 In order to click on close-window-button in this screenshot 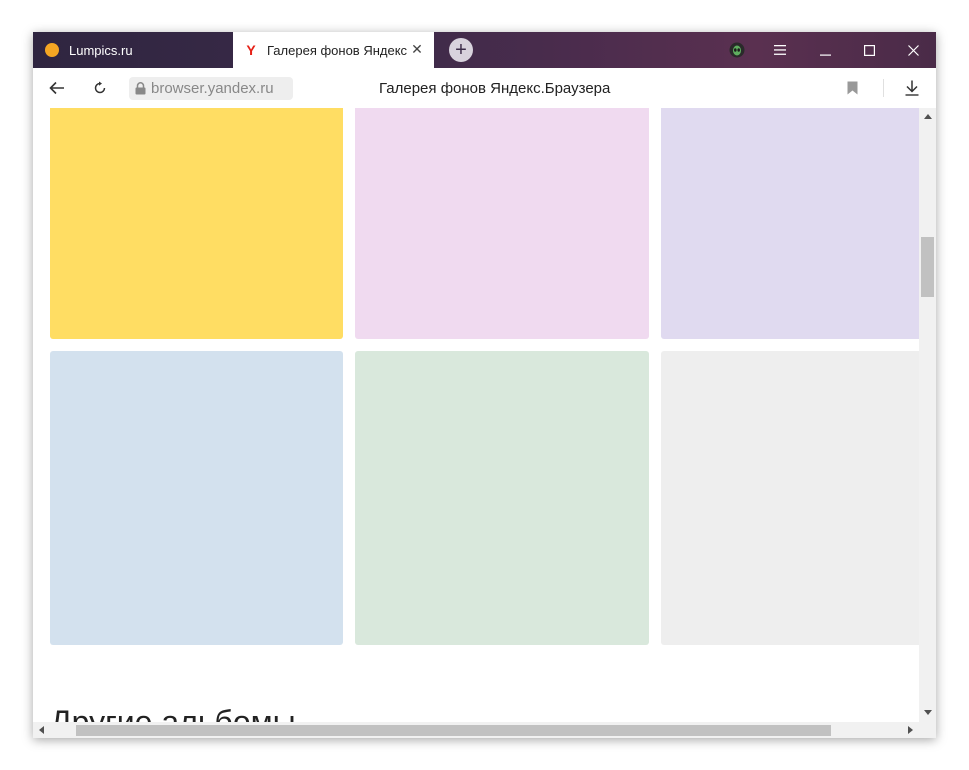, I will do `click(913, 50)`.